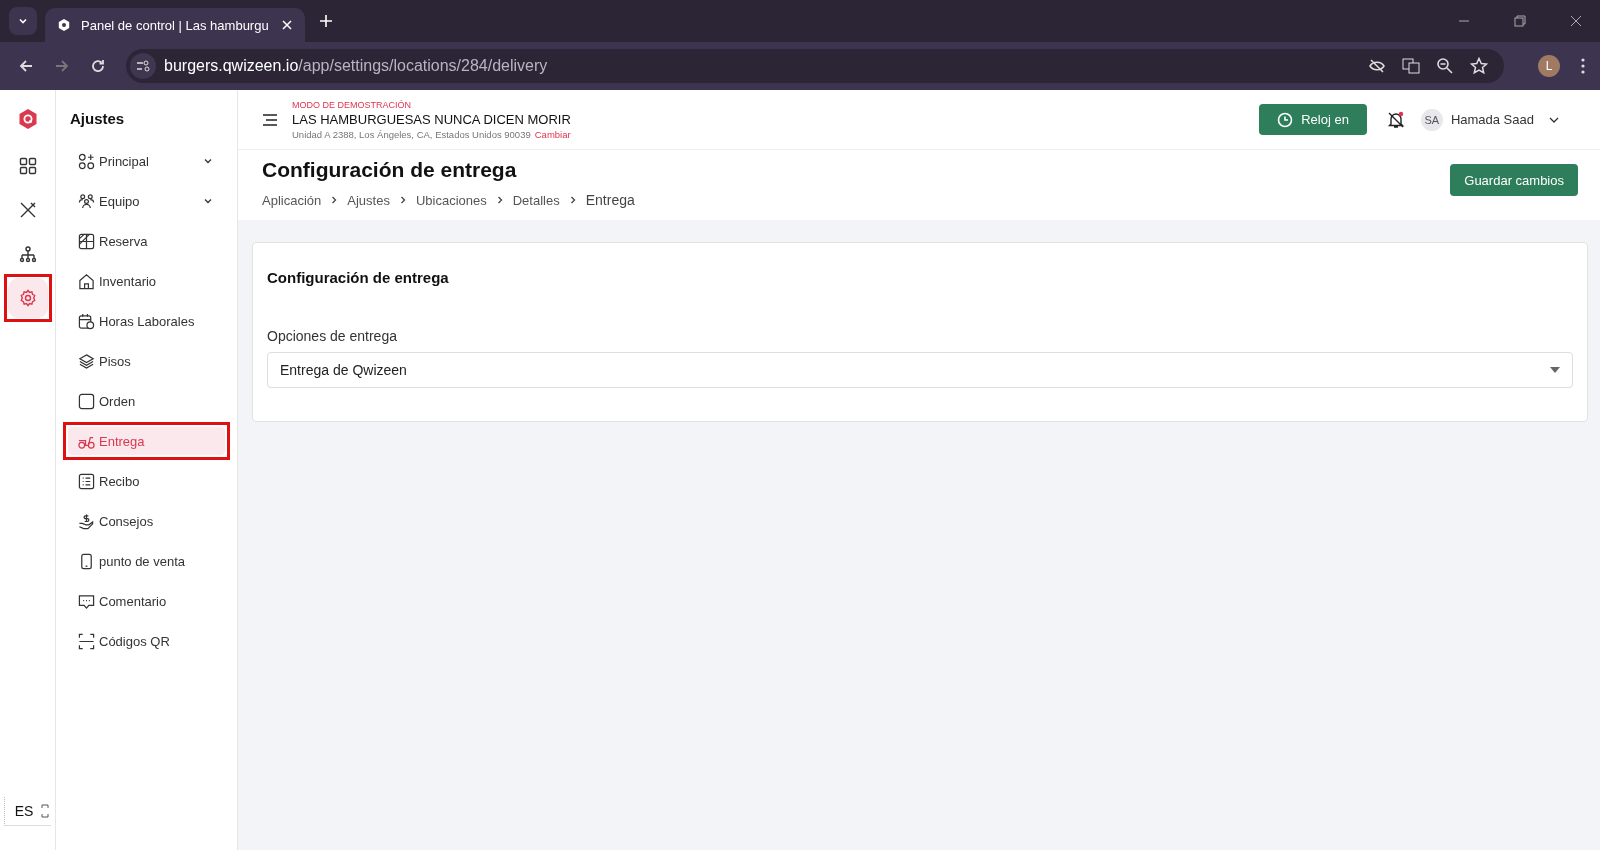  I want to click on back-icon, so click(26, 66).